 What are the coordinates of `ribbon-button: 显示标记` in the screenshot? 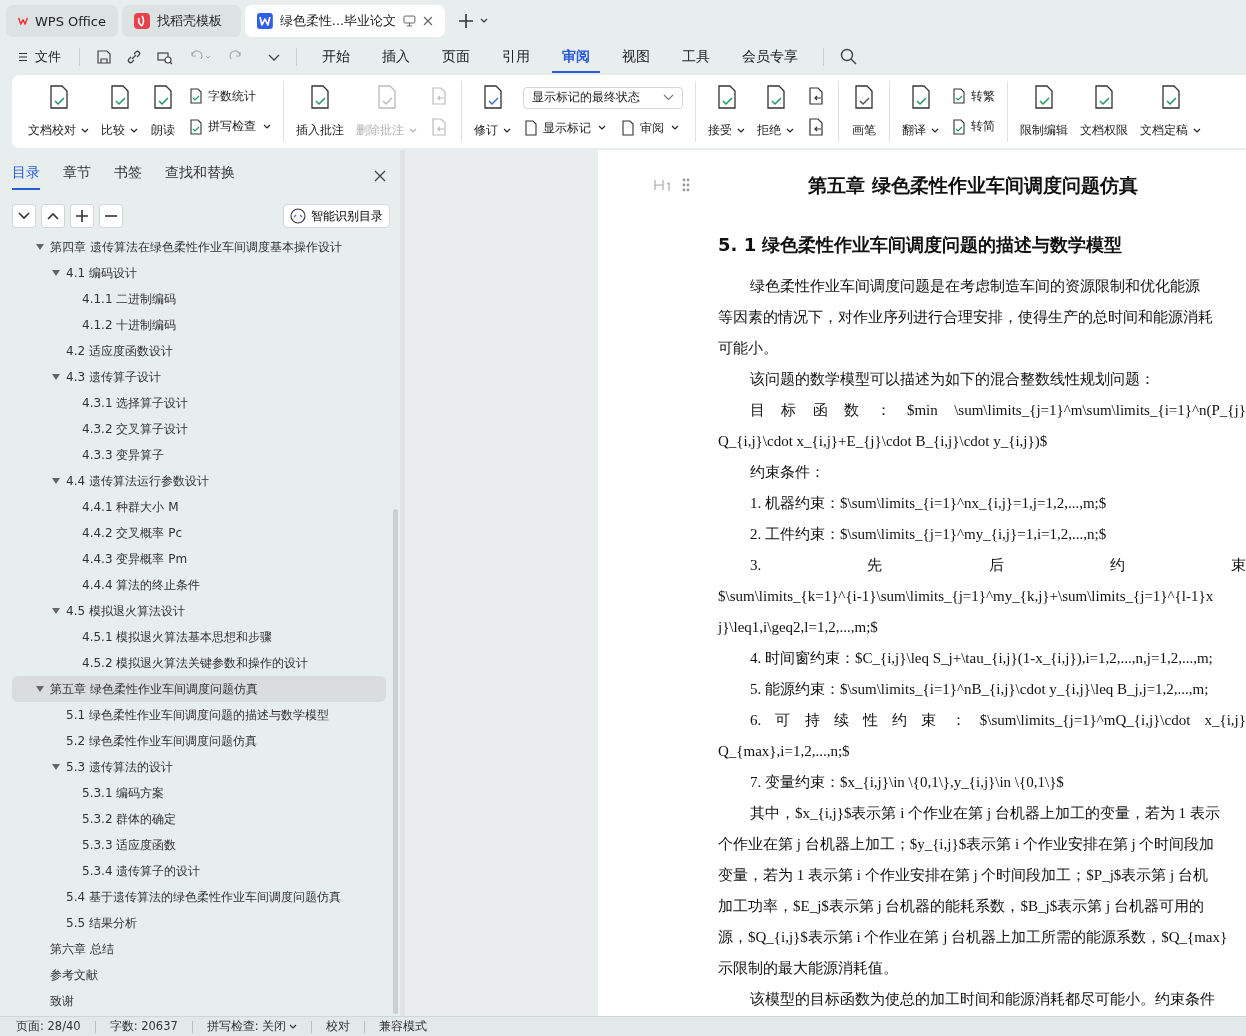 It's located at (564, 128).